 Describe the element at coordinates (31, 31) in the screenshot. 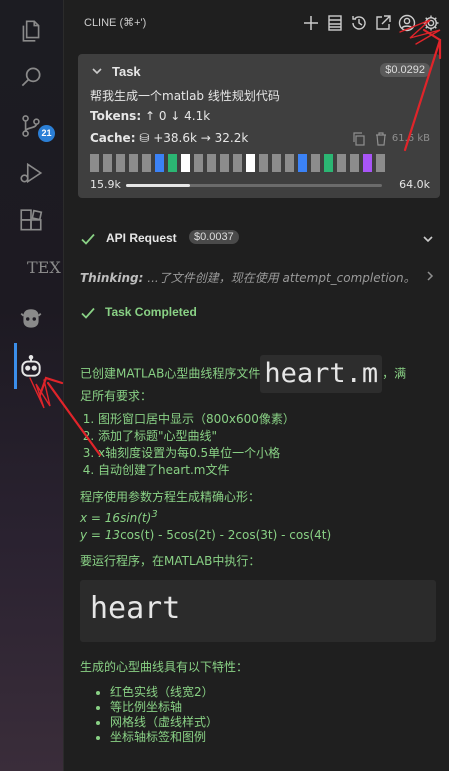

I see `explorer-icon` at that location.